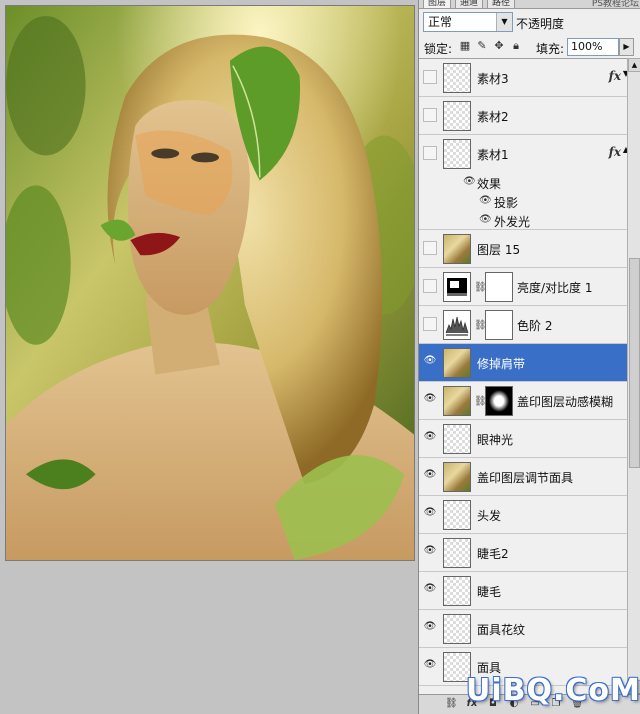 This screenshot has width=640, height=714. I want to click on layer-row: 👁︎ 头发, so click(523, 515).